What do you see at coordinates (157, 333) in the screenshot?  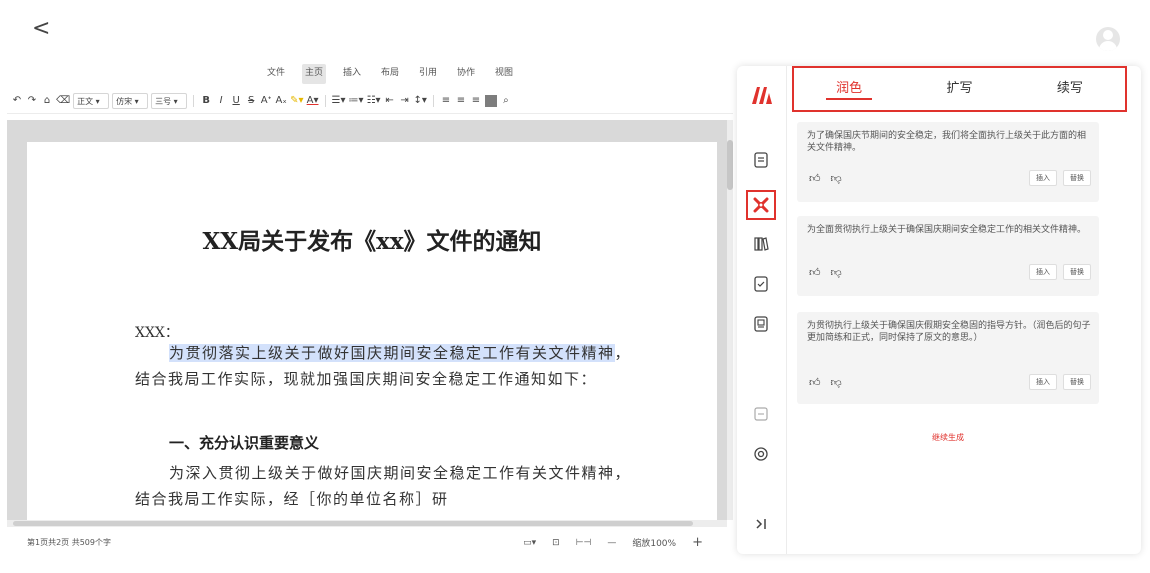 I see `greeting-line: XXX：` at bounding box center [157, 333].